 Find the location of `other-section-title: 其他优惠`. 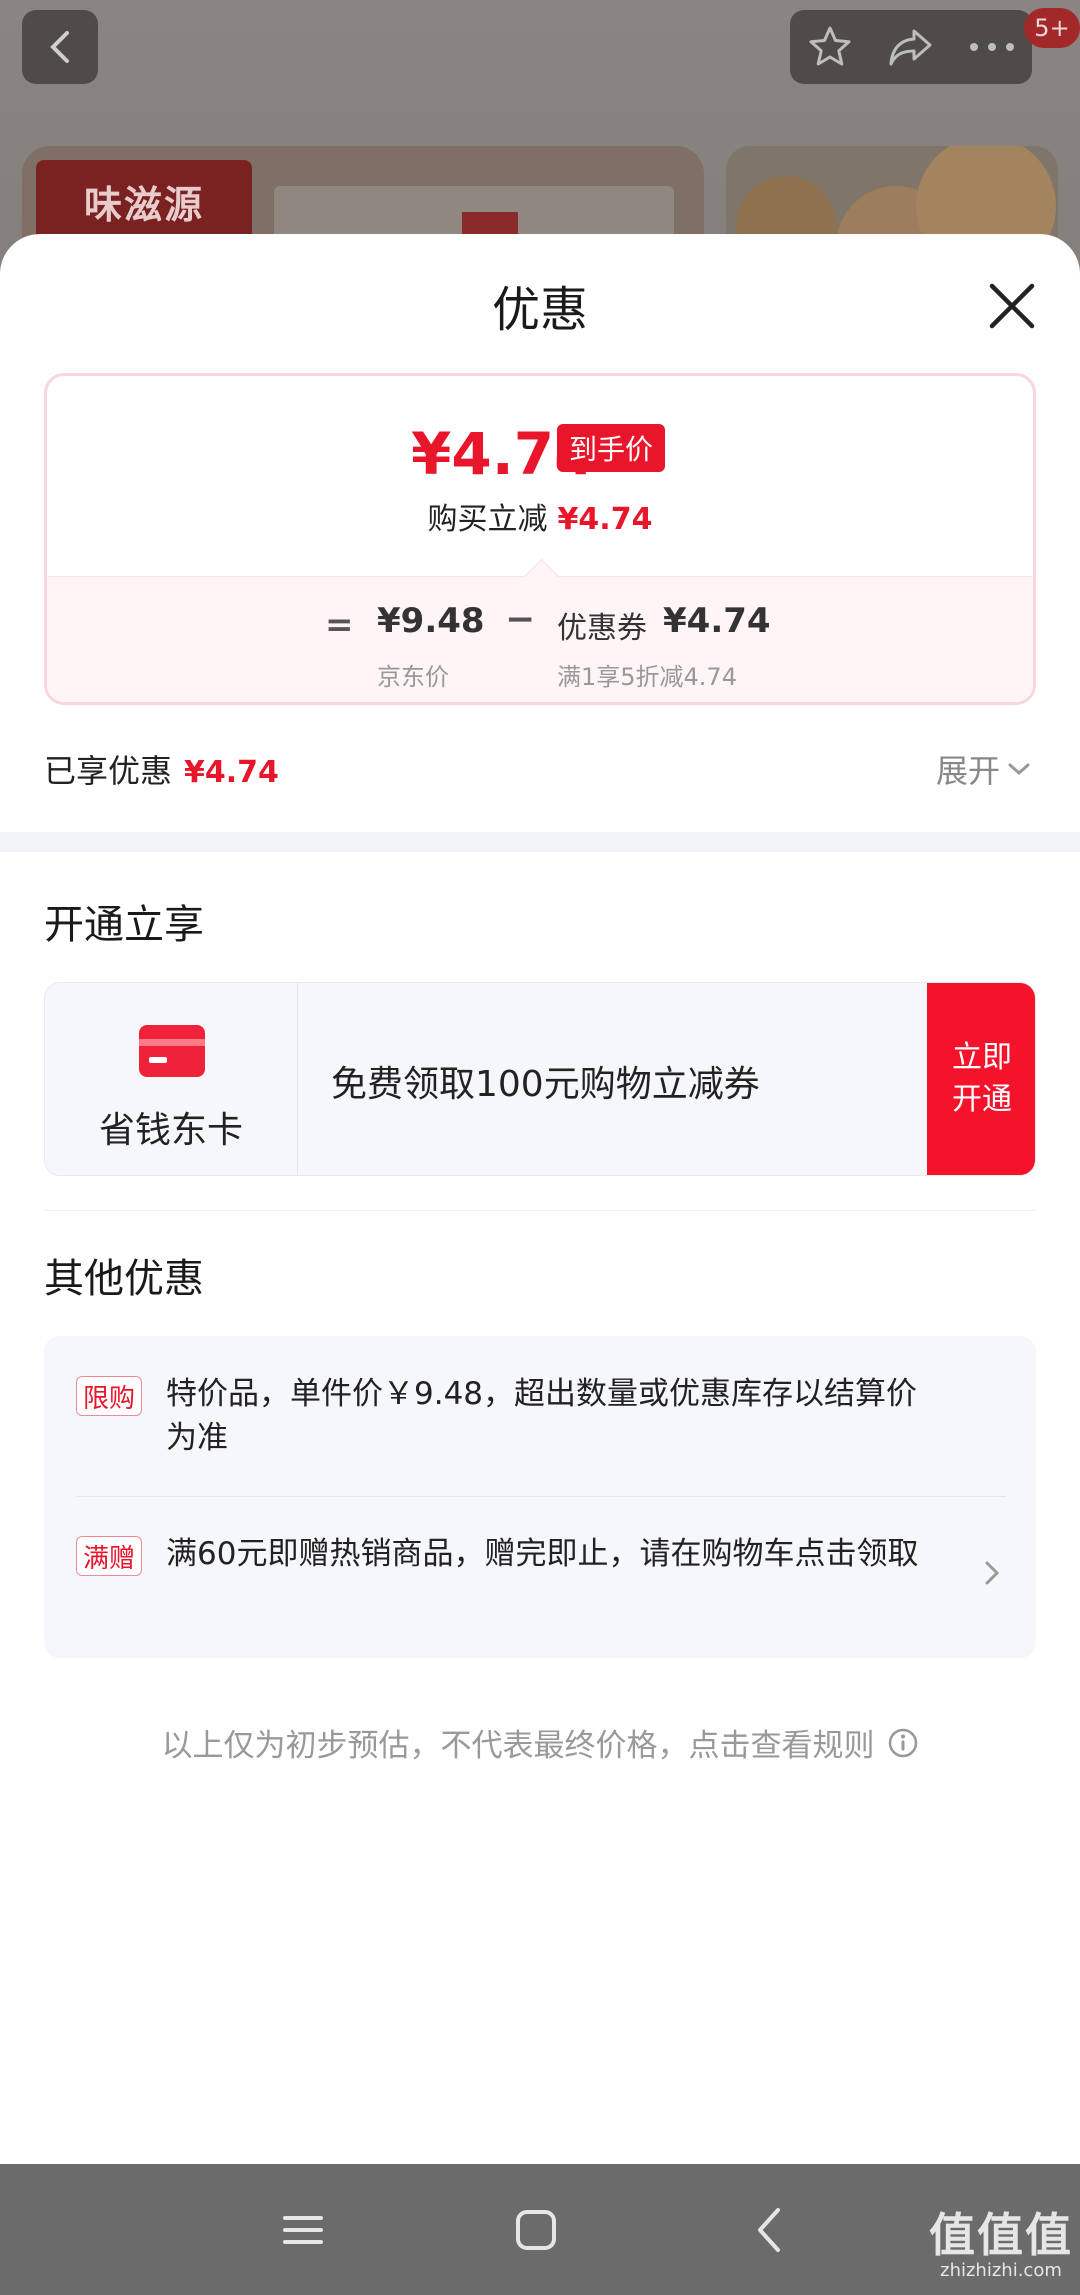

other-section-title: 其他优惠 is located at coordinates (124, 1279).